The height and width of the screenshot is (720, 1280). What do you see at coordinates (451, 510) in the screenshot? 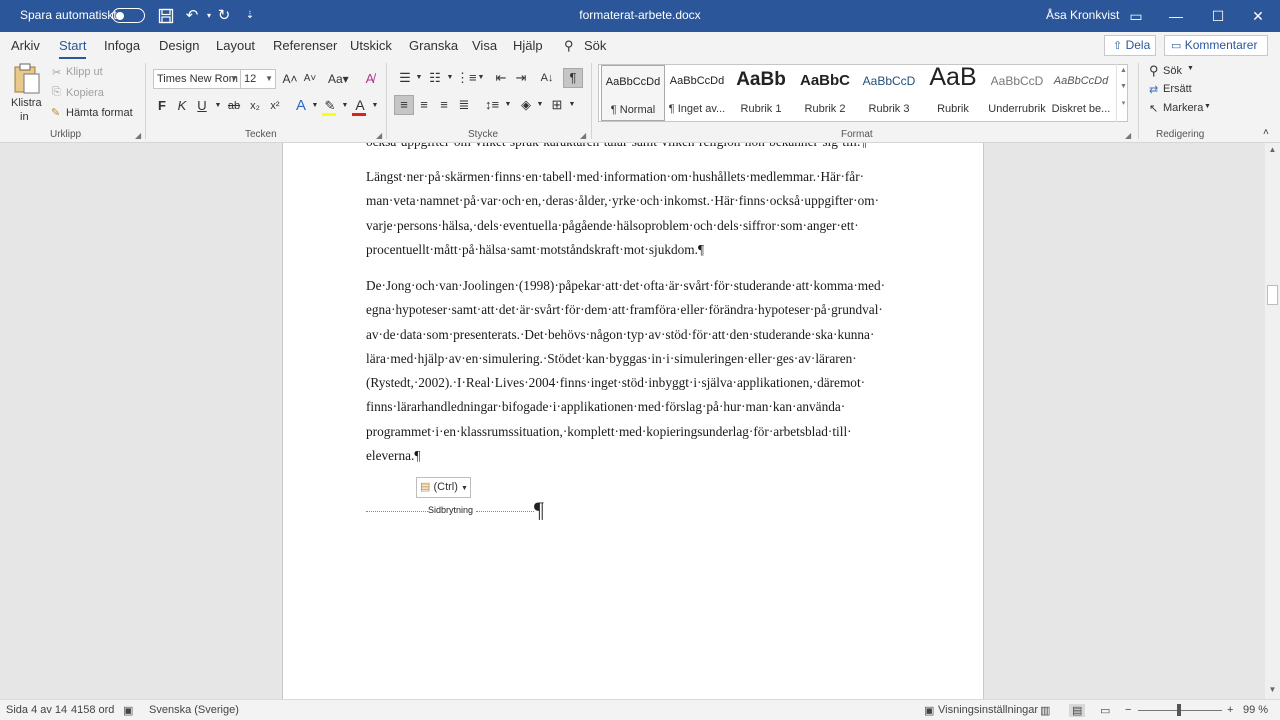
I see `page-break-label: Sidbrytning` at bounding box center [451, 510].